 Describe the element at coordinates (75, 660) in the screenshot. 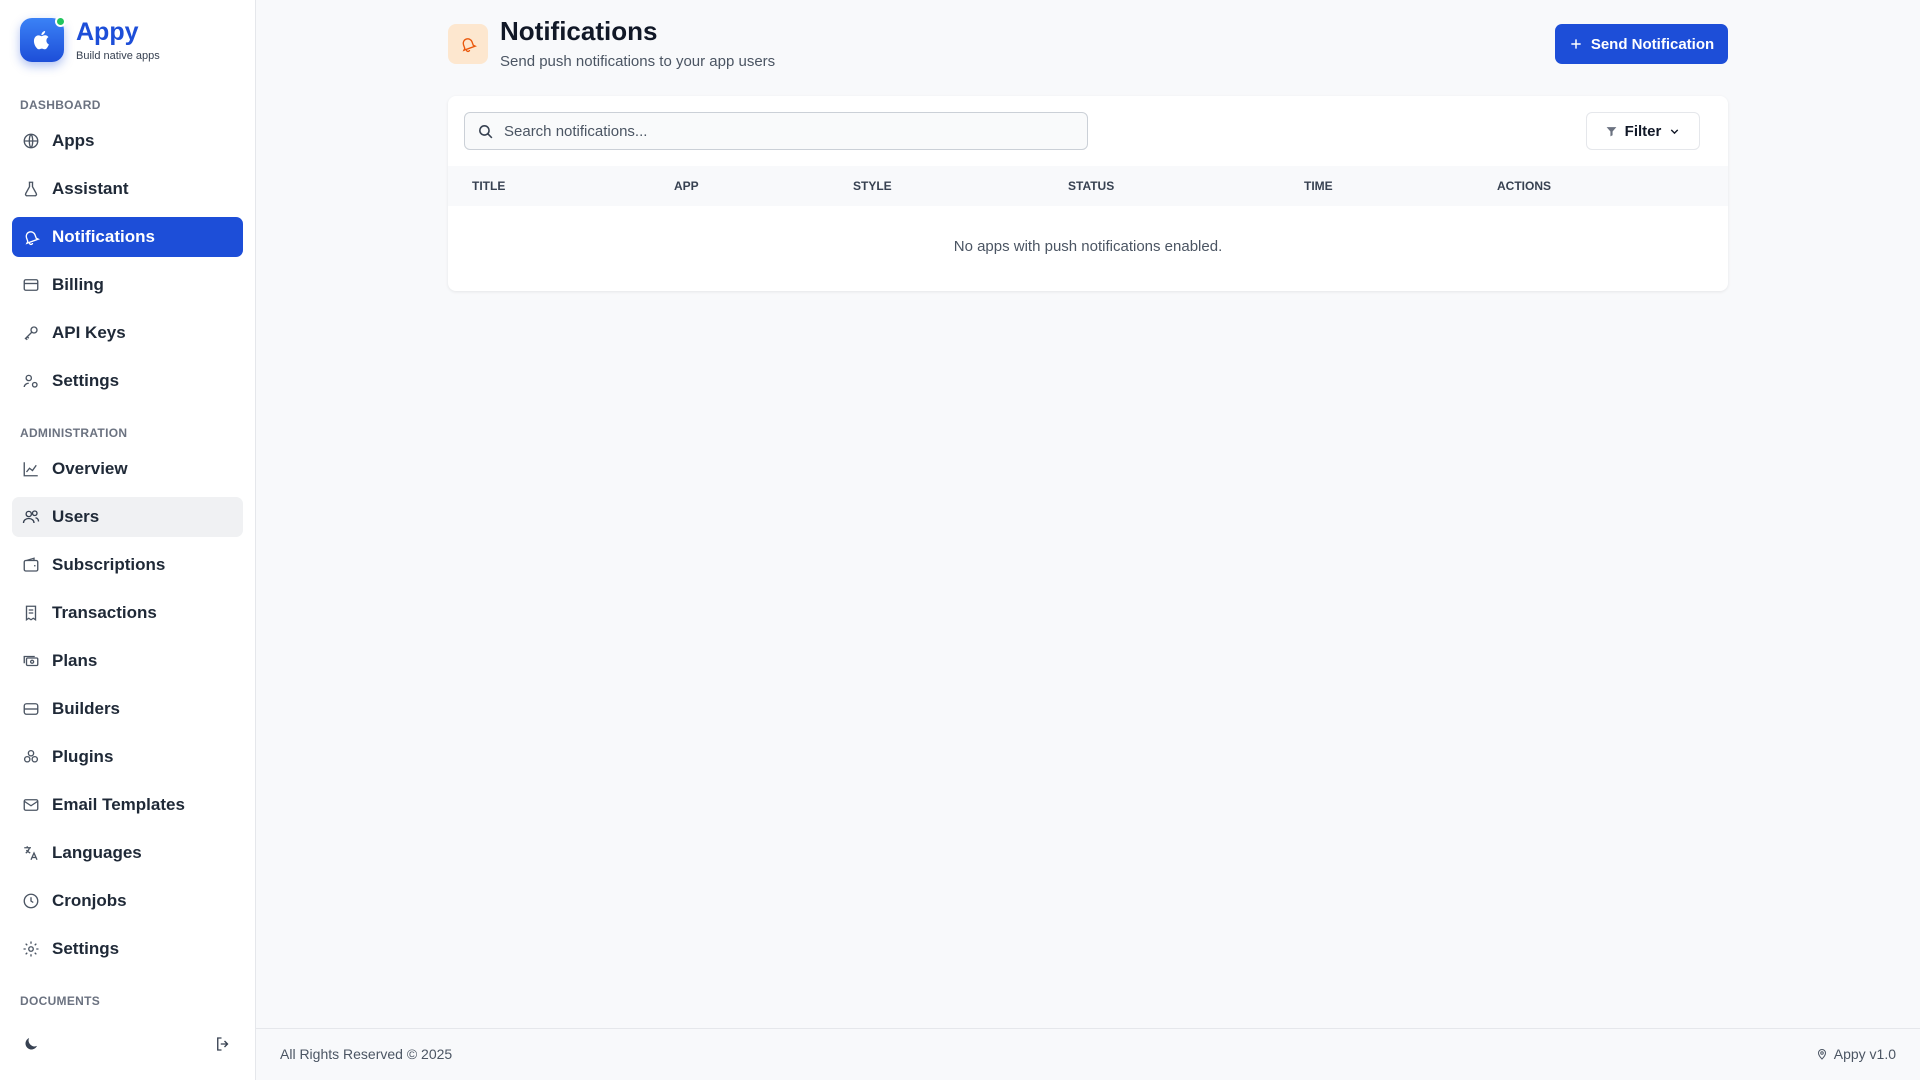

I see `sidebar-item-label: Plans` at that location.